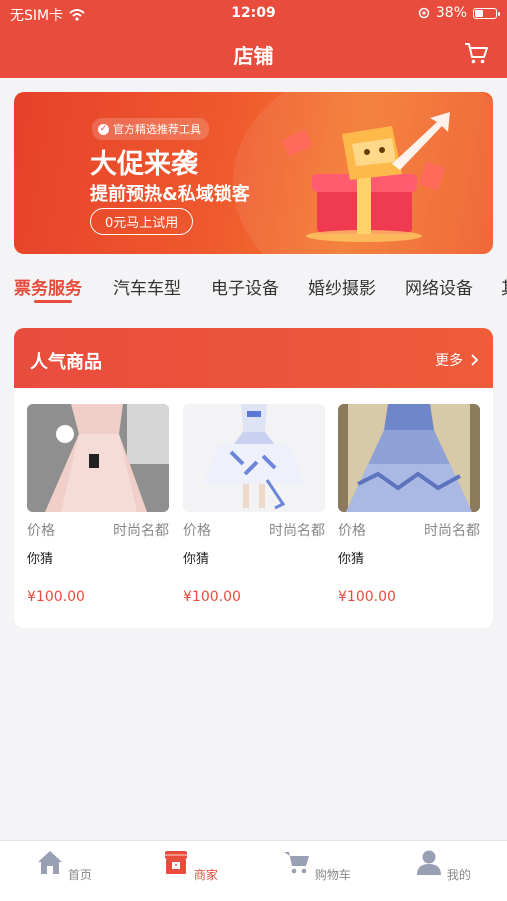  I want to click on user-icon, so click(429, 862).